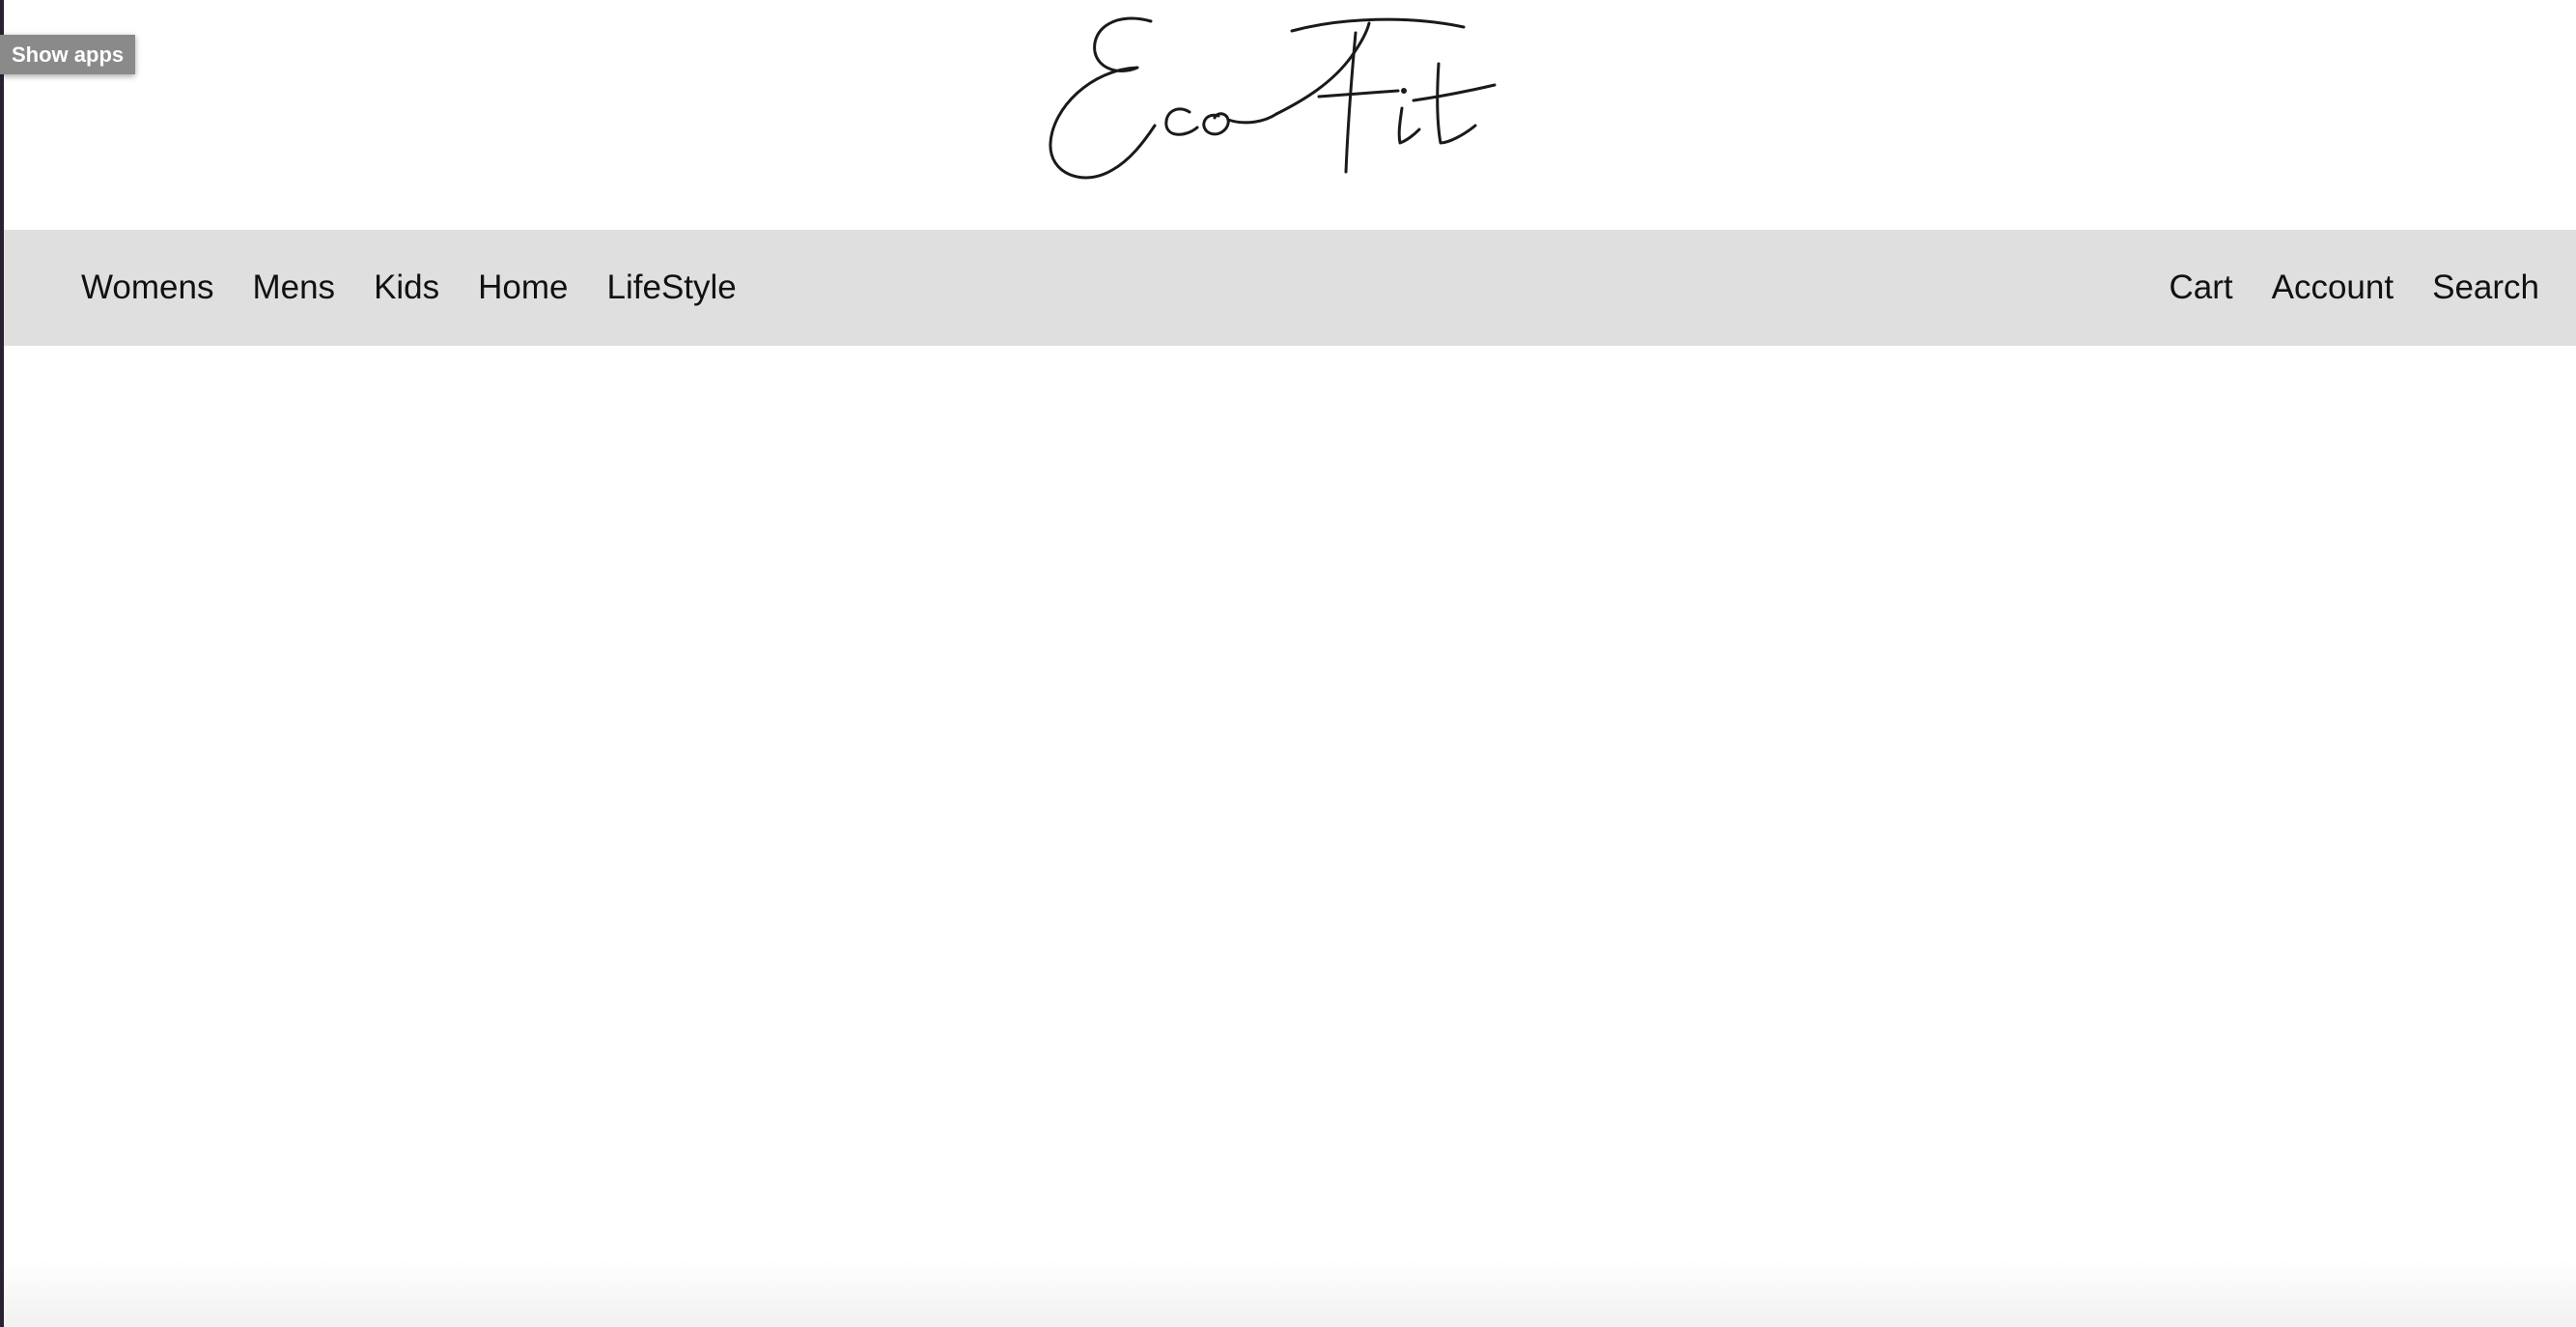 The width and height of the screenshot is (2576, 1327). What do you see at coordinates (523, 288) in the screenshot?
I see `nav-link-home: Home` at bounding box center [523, 288].